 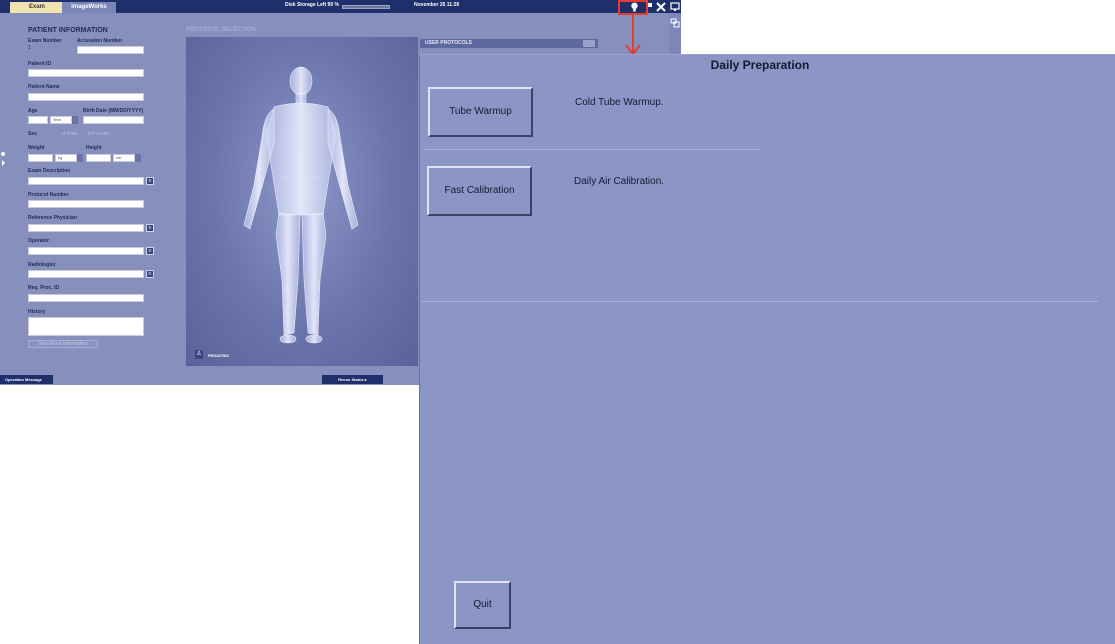 What do you see at coordinates (86, 204) in the screenshot?
I see `protocol-number-field` at bounding box center [86, 204].